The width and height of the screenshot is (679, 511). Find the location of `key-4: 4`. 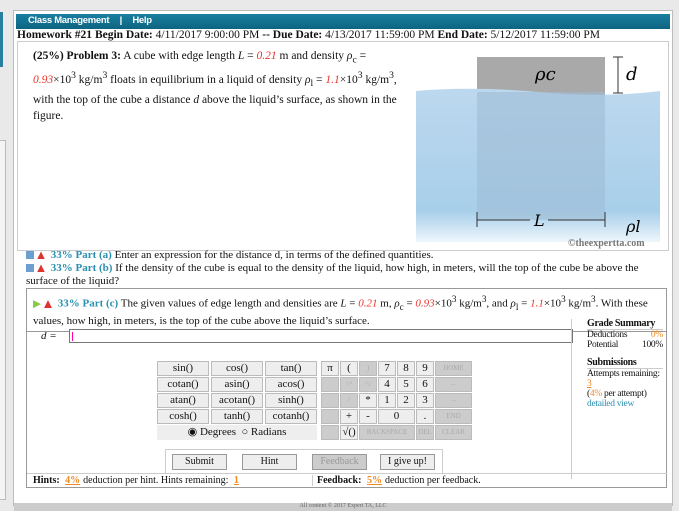

key-4: 4 is located at coordinates (387, 384).